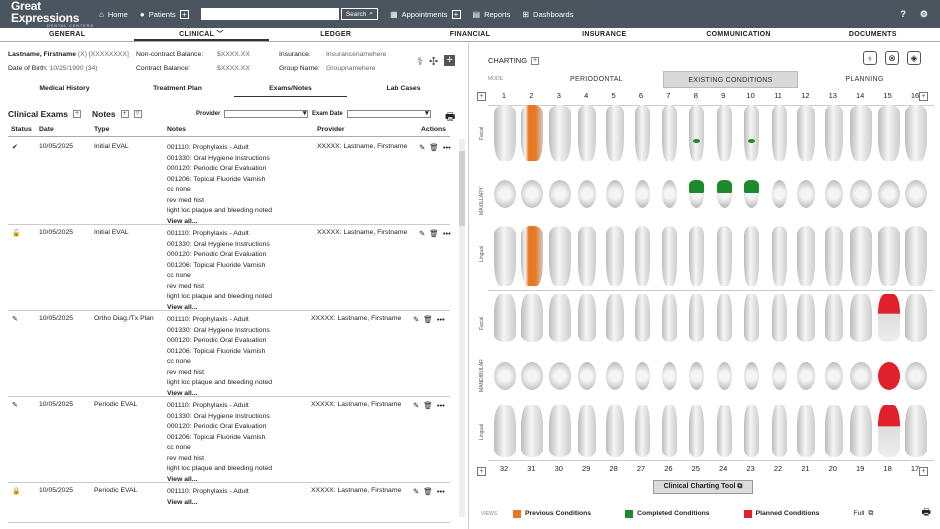  Describe the element at coordinates (124, 114) in the screenshot. I see `add-note-button: +` at that location.